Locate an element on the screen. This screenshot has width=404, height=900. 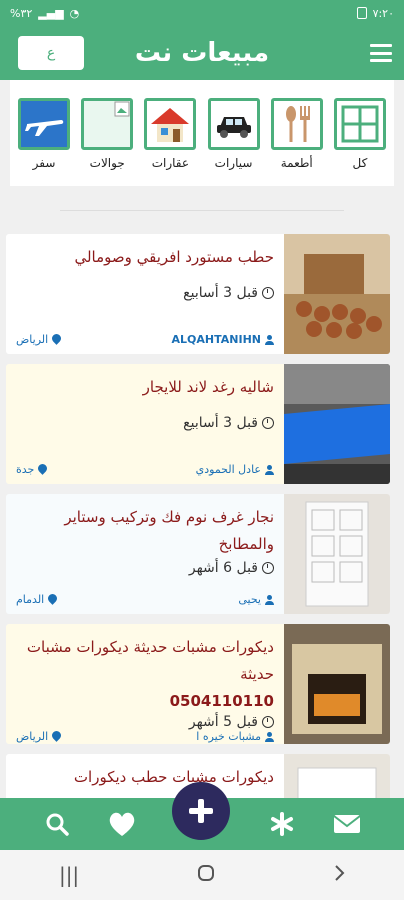
listing-time-row: قبل 5 أشهر is located at coordinates (145, 722).